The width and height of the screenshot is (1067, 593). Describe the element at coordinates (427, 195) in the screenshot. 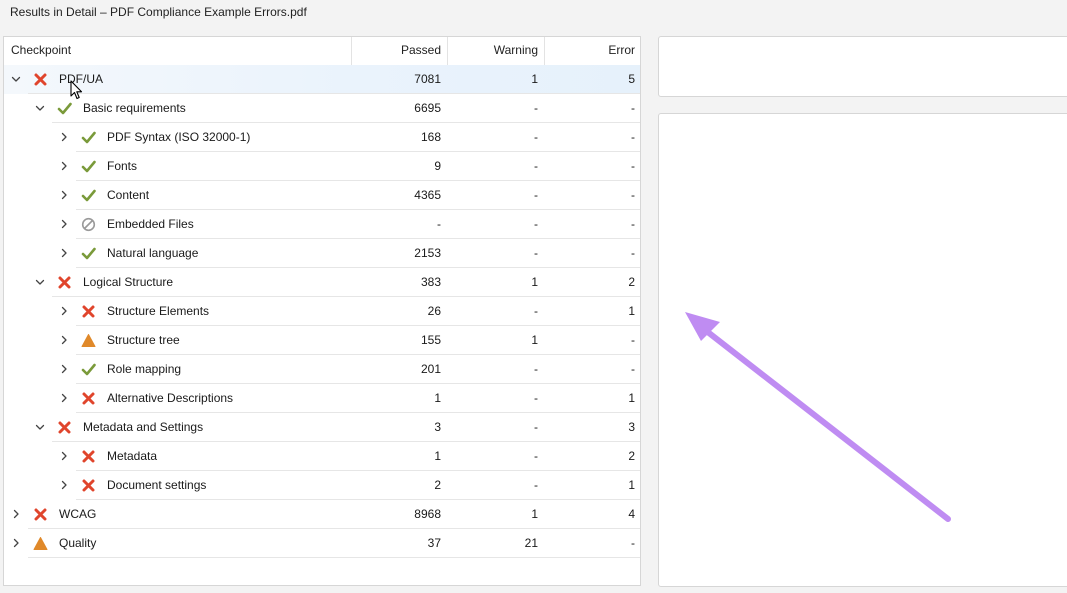

I see `passed-count: 4365` at that location.